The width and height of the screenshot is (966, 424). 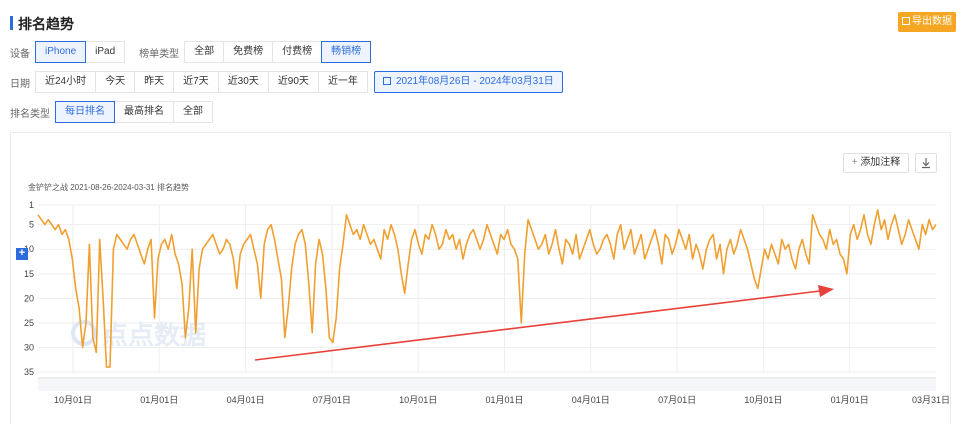 I want to click on plus-icon: +, so click(x=22, y=253).